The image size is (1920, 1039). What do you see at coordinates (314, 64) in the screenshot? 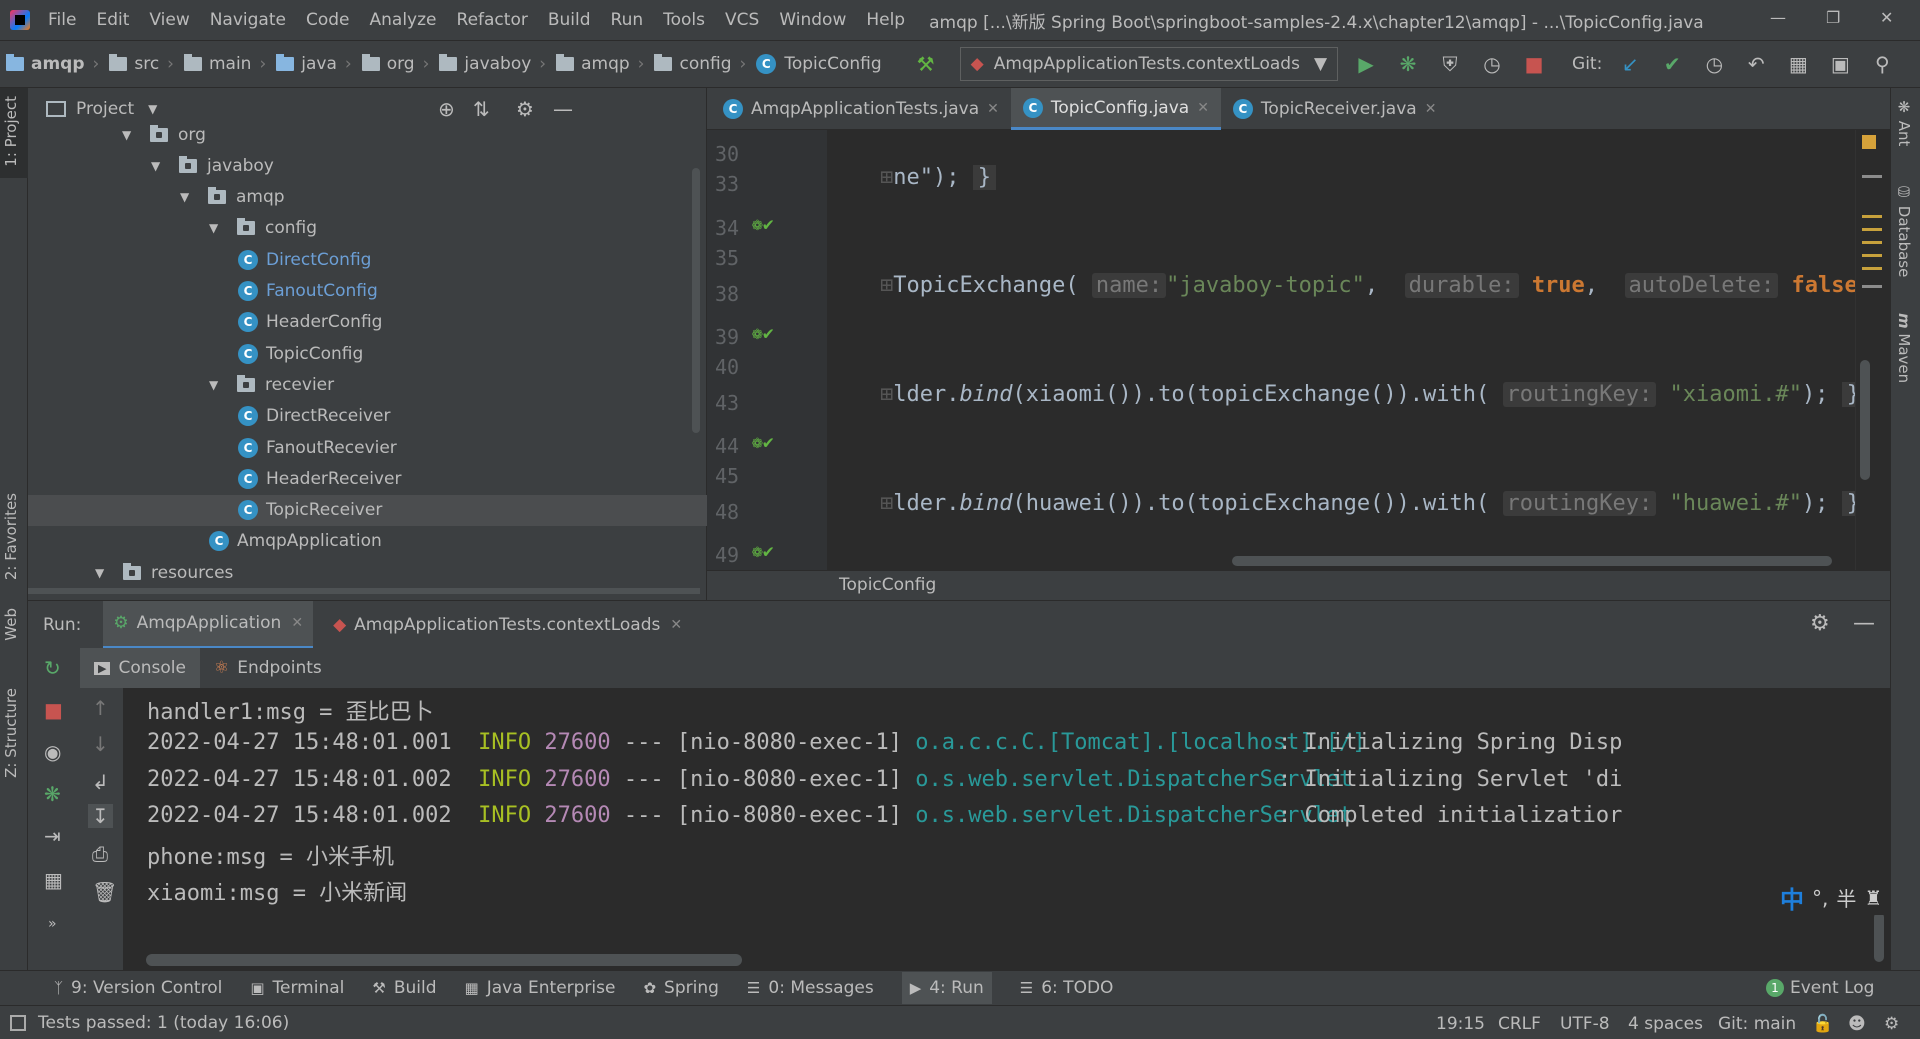
I see `breadcrumb-java: java ›` at bounding box center [314, 64].